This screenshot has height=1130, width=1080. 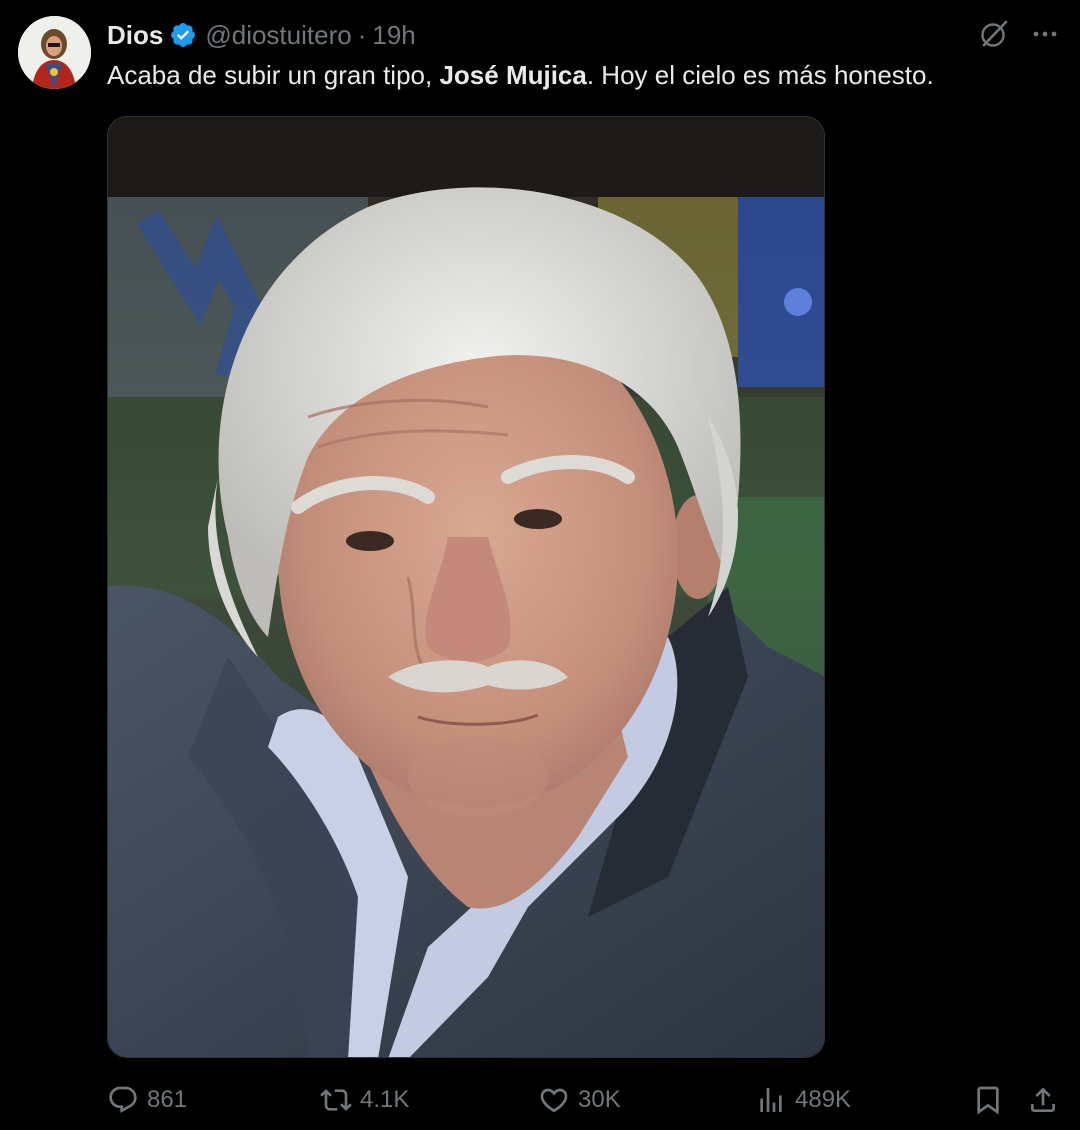 I want to click on tweet-action-bar: 861 4.1K 30K 489K, so click(x=583, y=1100).